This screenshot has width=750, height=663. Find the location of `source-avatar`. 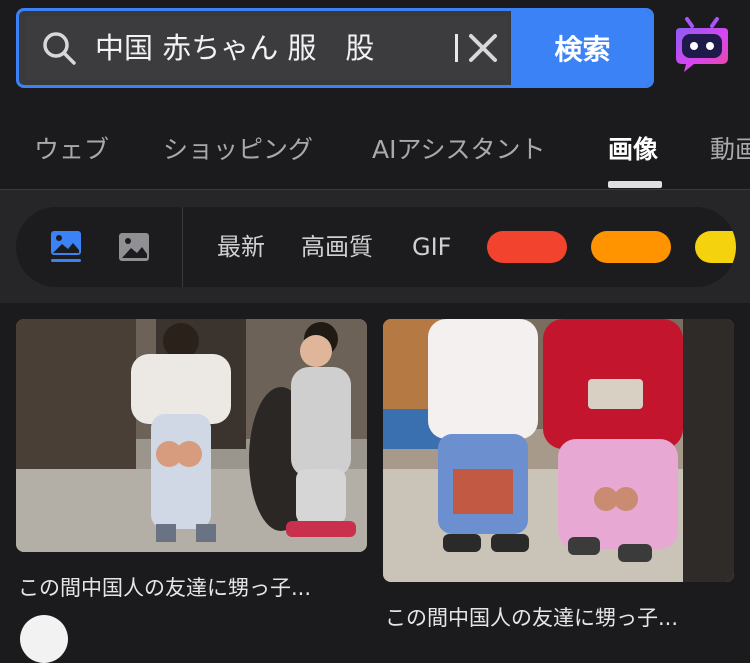

source-avatar is located at coordinates (44, 639).